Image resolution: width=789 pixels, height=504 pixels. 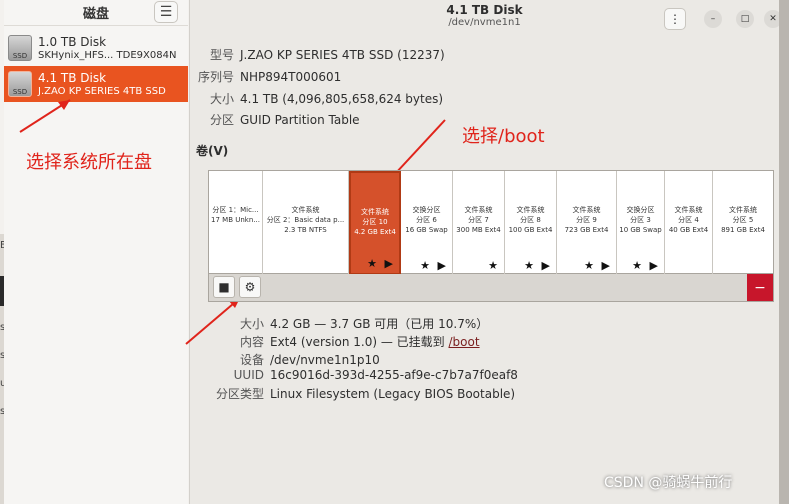 What do you see at coordinates (760, 287) in the screenshot?
I see `delete-partition-button: −` at bounding box center [760, 287].